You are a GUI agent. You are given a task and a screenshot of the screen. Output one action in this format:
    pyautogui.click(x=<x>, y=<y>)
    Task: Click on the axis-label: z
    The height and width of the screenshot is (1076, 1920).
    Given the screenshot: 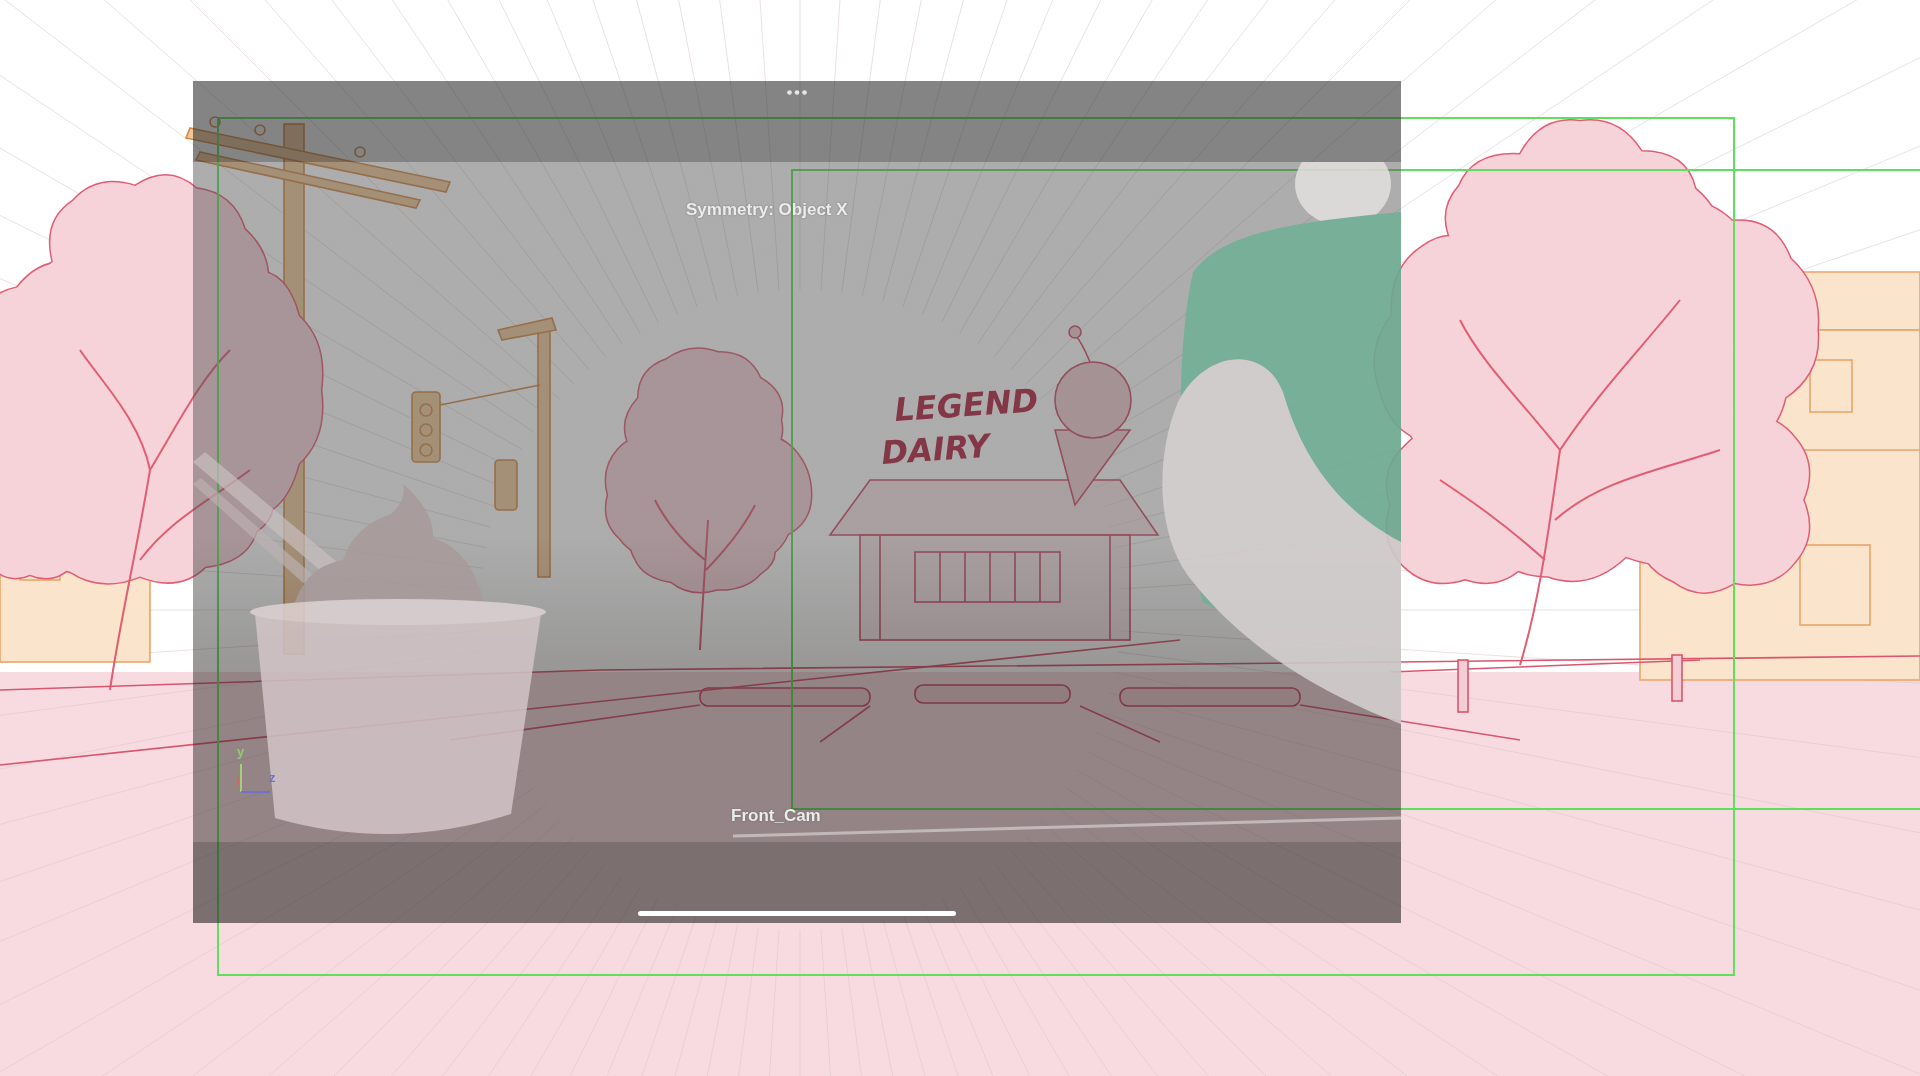 What is the action you would take?
    pyautogui.click(x=272, y=777)
    